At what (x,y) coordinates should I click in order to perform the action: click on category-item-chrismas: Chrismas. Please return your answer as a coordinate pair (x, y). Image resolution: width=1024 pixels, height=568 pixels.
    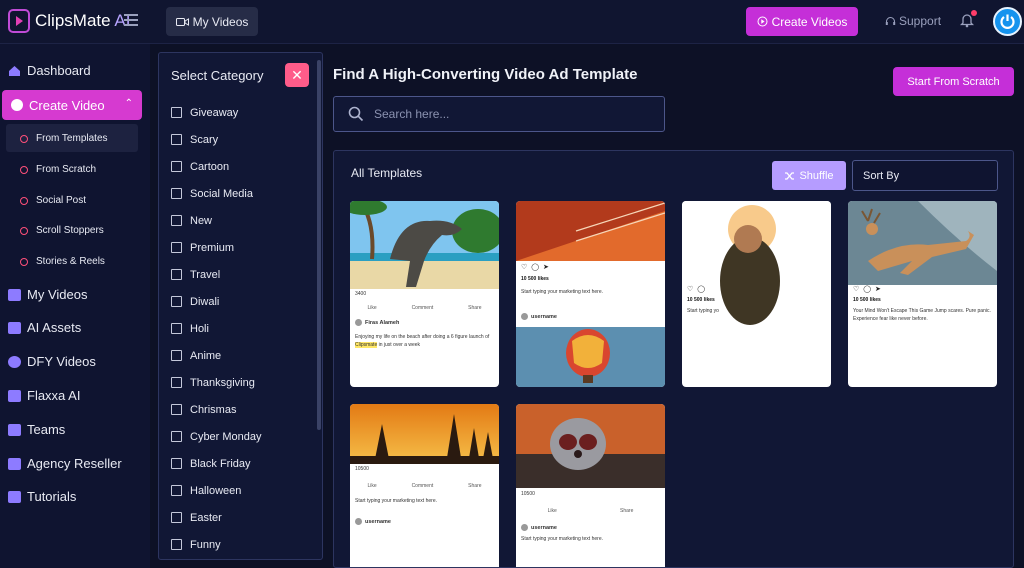
    Looking at the image, I should click on (216, 409).